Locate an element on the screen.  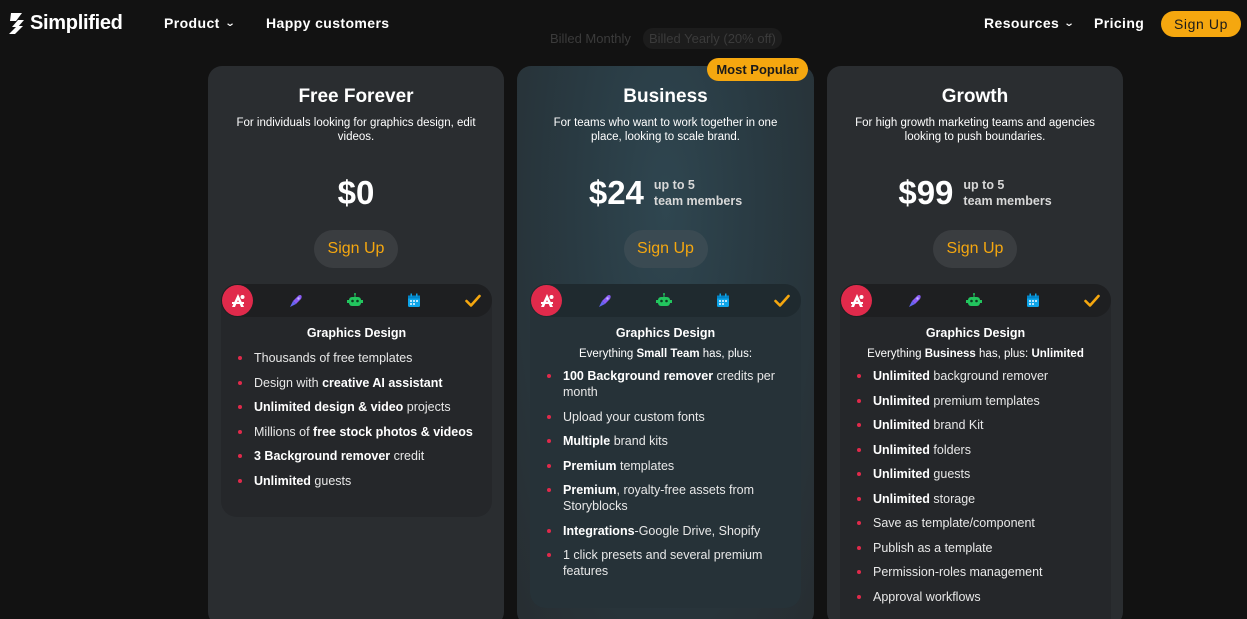
price-row: $0 is located at coordinates (356, 193).